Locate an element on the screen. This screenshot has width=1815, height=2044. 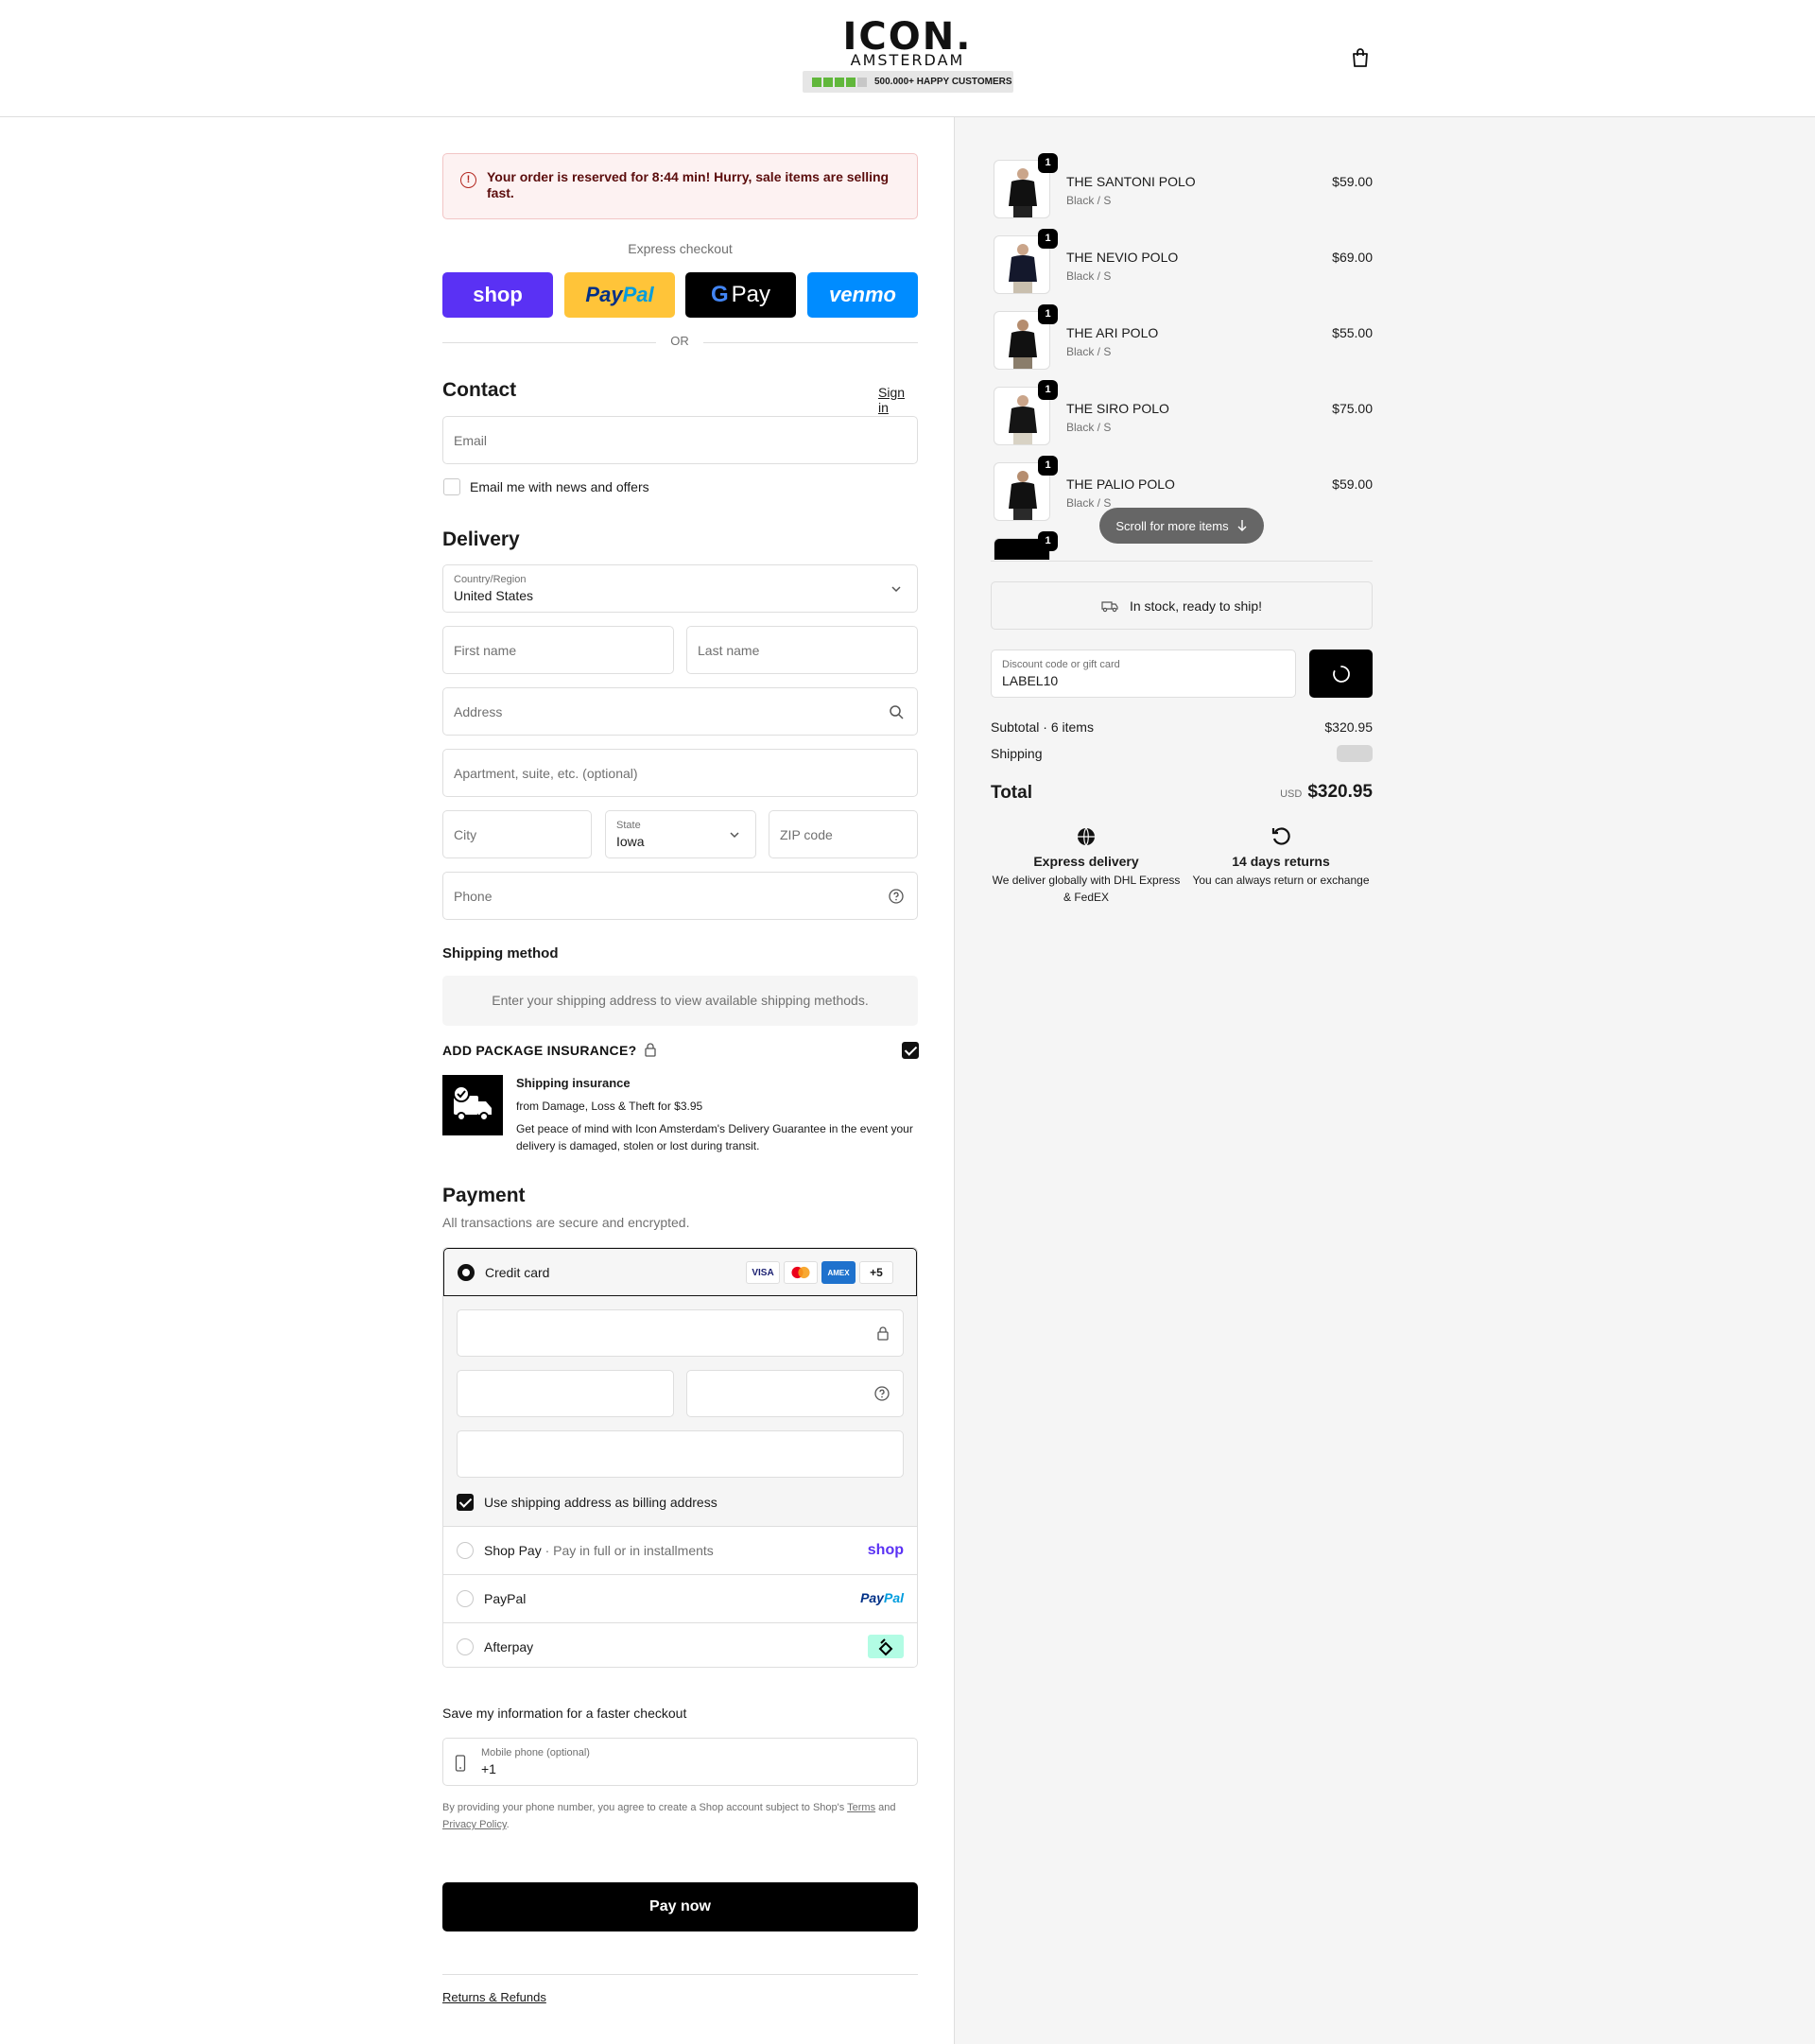
zip-field: ZIP code is located at coordinates (843, 834).